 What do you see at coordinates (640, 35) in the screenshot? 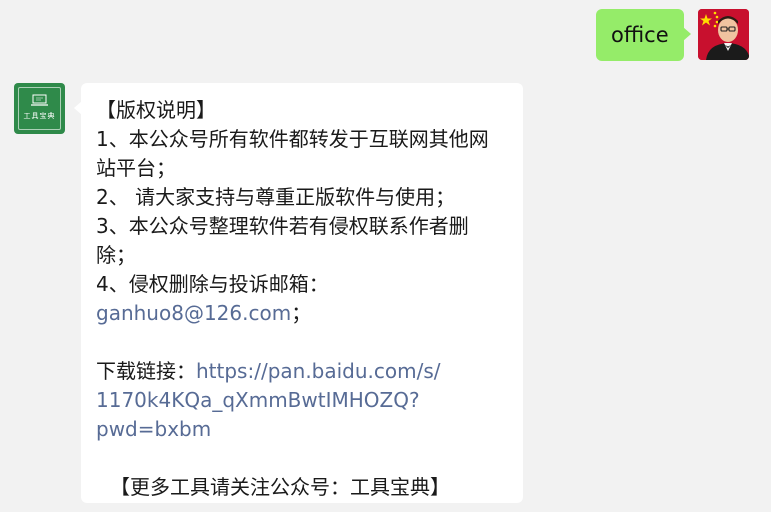
I see `outgoing-message-text: office` at bounding box center [640, 35].